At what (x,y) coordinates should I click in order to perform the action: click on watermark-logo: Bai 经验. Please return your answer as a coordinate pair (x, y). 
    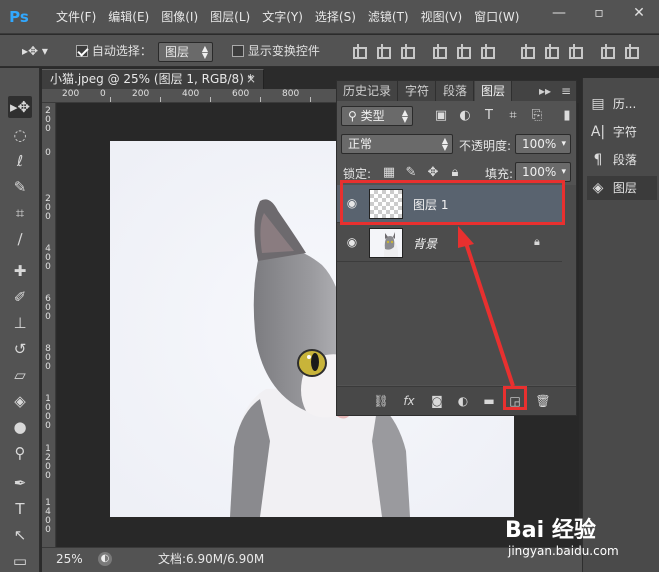
    Looking at the image, I should click on (550, 530).